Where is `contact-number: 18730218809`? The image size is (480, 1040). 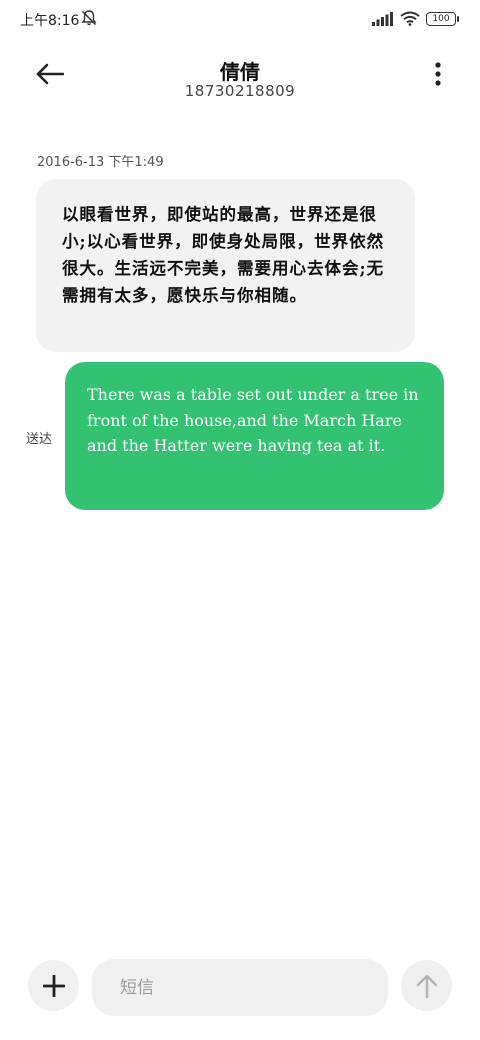 contact-number: 18730218809 is located at coordinates (240, 91).